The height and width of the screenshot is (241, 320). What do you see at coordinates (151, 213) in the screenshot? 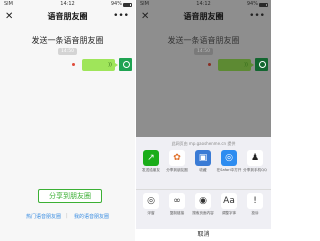
I see `float-window-label: 浮窗` at bounding box center [151, 213].